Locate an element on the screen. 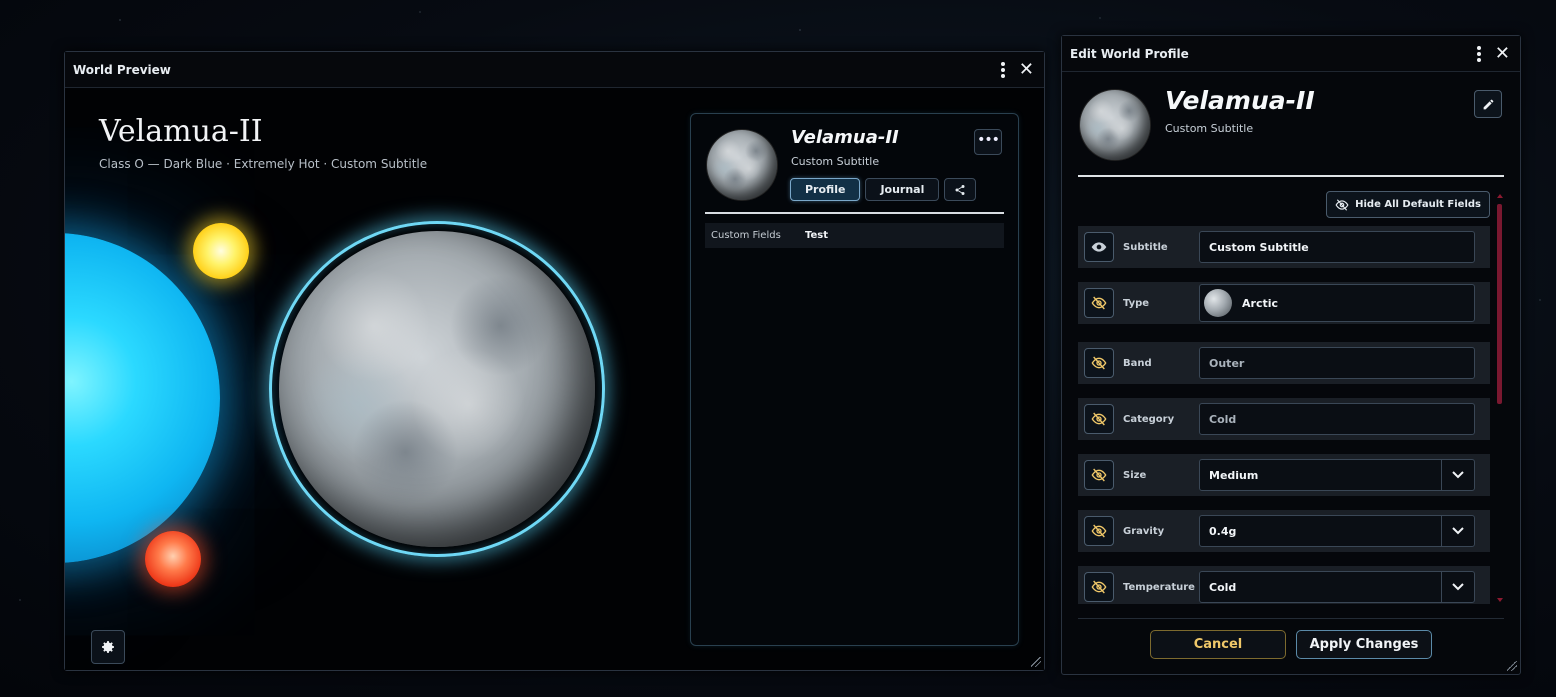  settings-button is located at coordinates (108, 647).